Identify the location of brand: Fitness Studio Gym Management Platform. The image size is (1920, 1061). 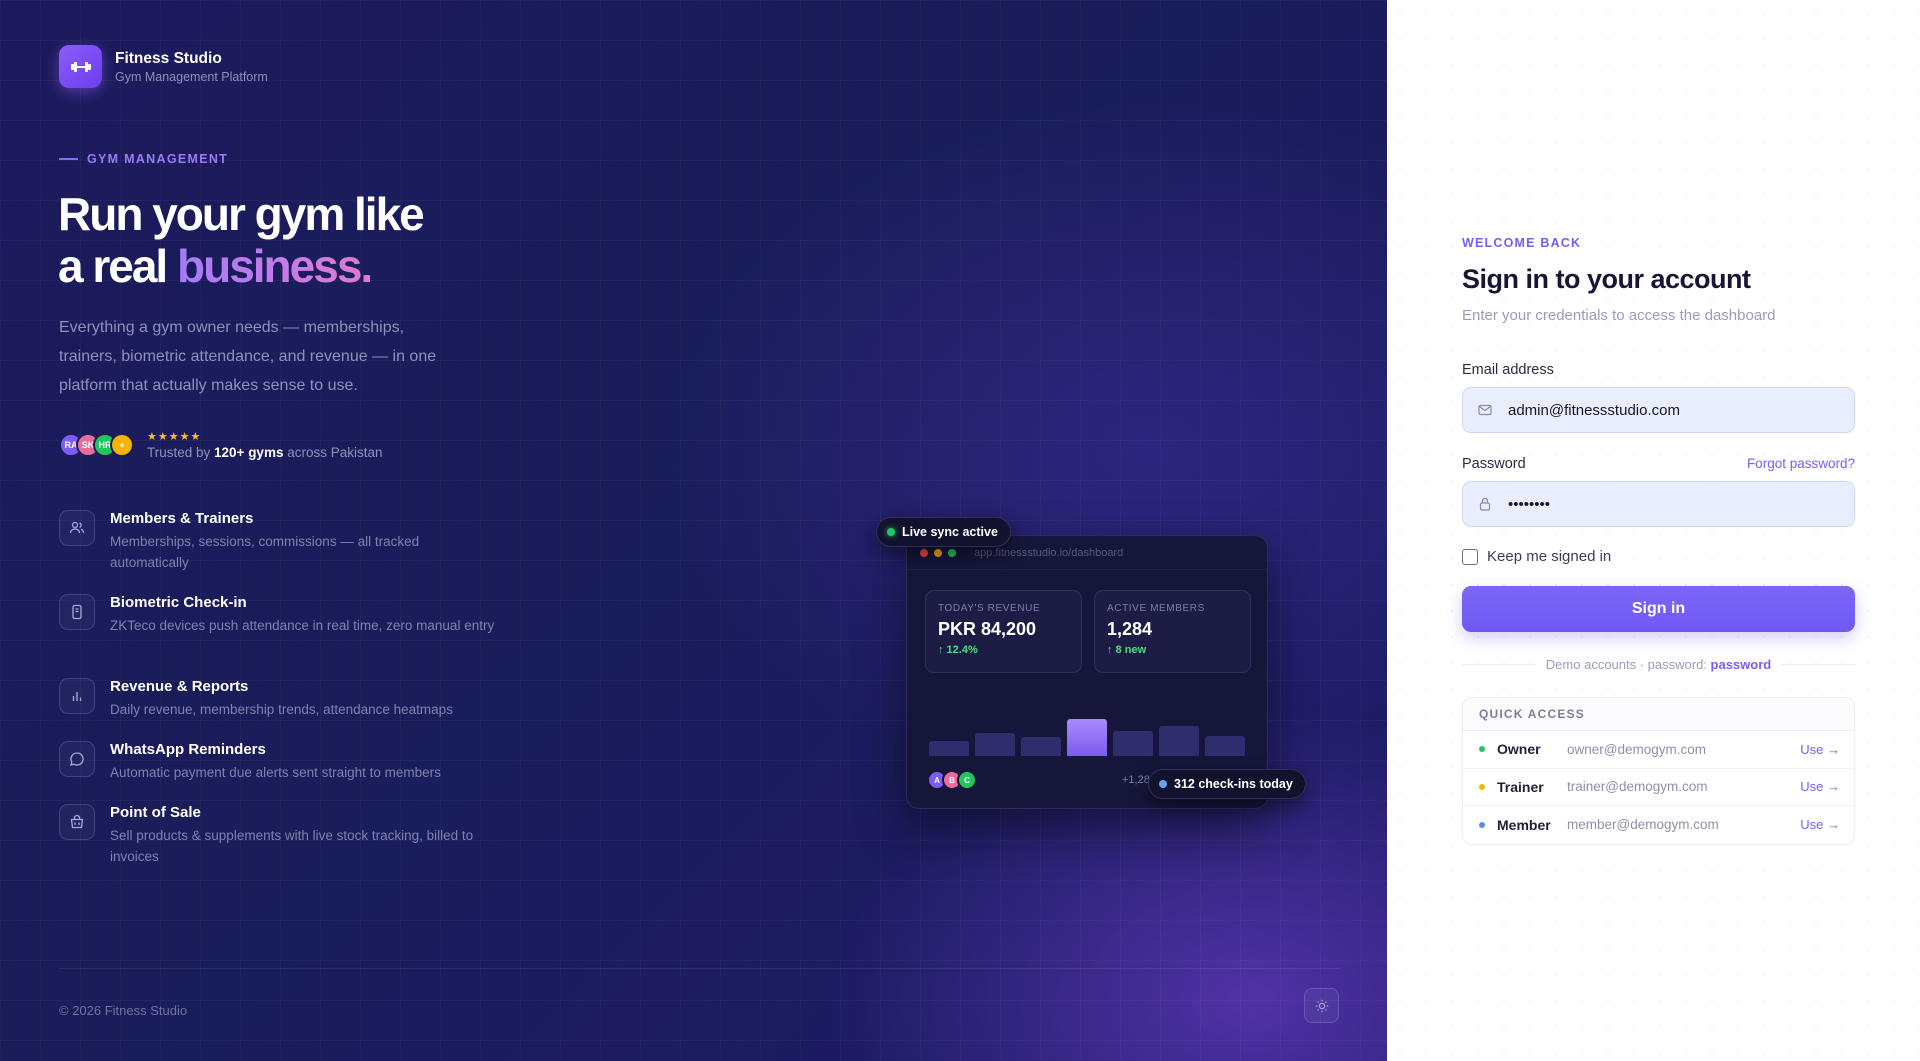
(163, 66).